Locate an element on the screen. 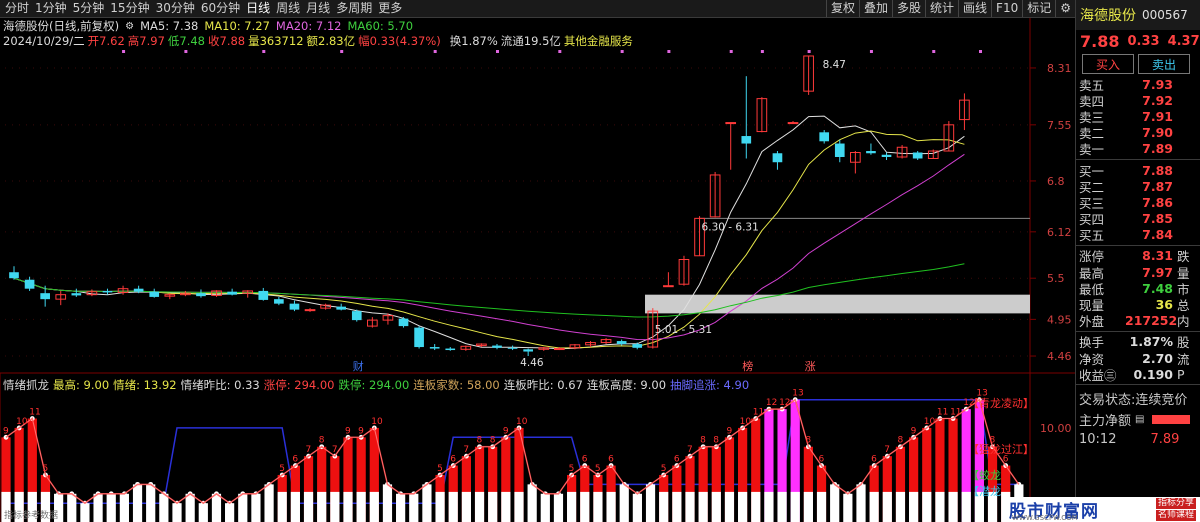  quote-row-value: 7.48 is located at coordinates (1157, 288).